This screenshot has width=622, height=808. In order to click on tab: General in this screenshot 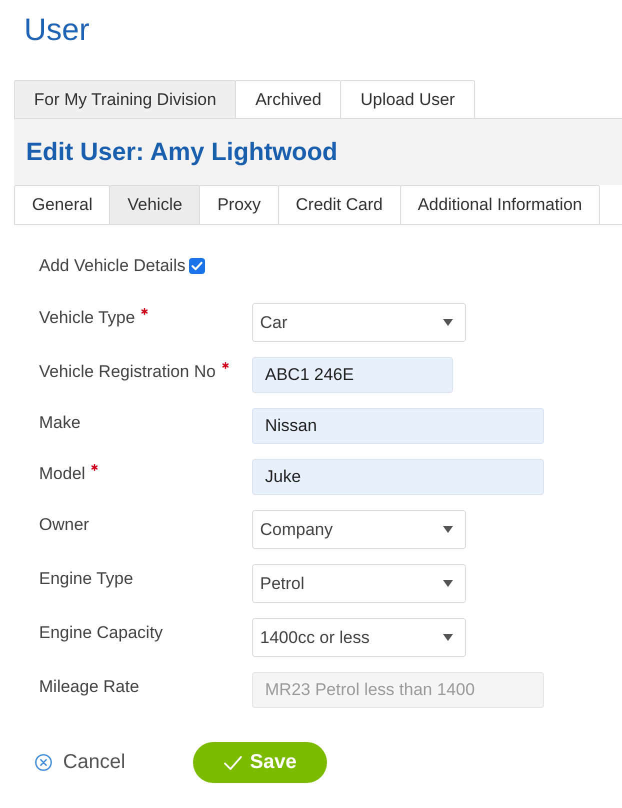, I will do `click(62, 204)`.